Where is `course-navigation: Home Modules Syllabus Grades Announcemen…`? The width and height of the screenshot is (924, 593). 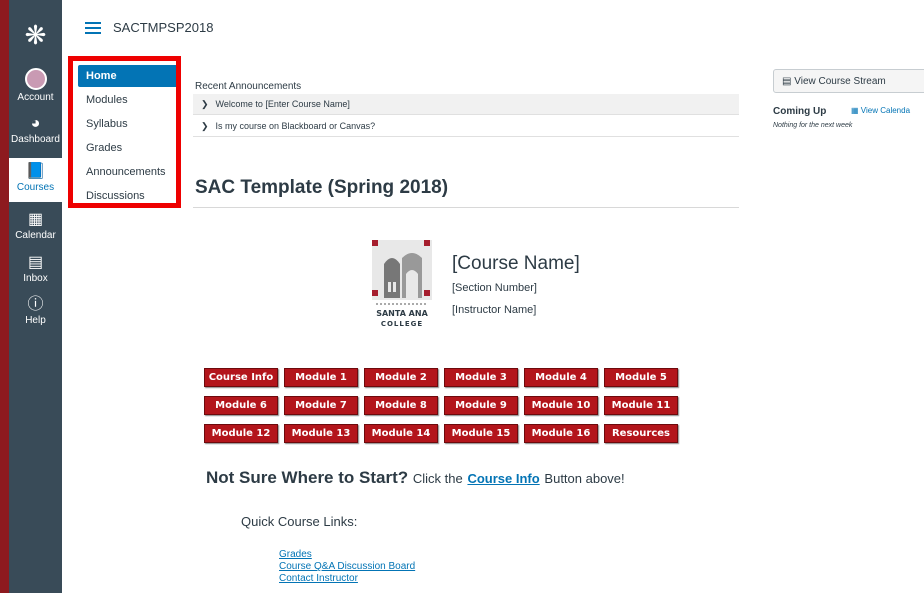 course-navigation: Home Modules Syllabus Grades Announcemen… is located at coordinates (128, 137).